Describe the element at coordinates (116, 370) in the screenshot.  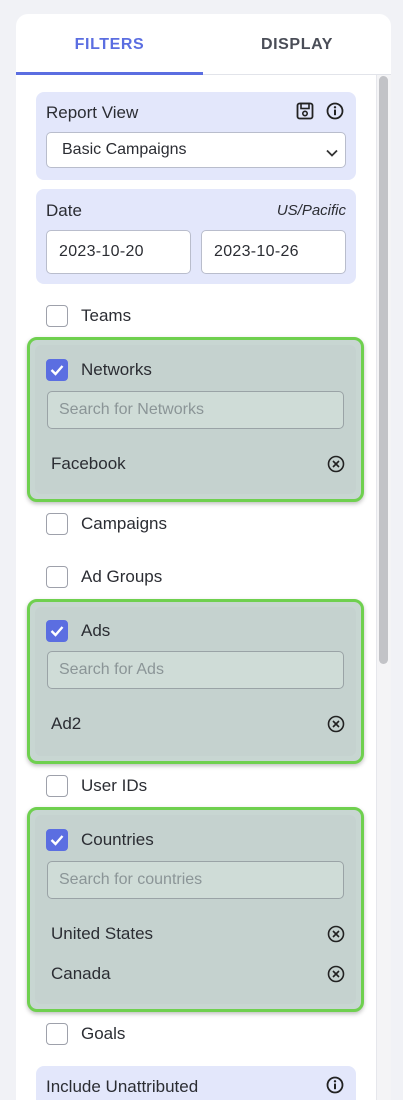
I see `networks-label: Networks` at that location.